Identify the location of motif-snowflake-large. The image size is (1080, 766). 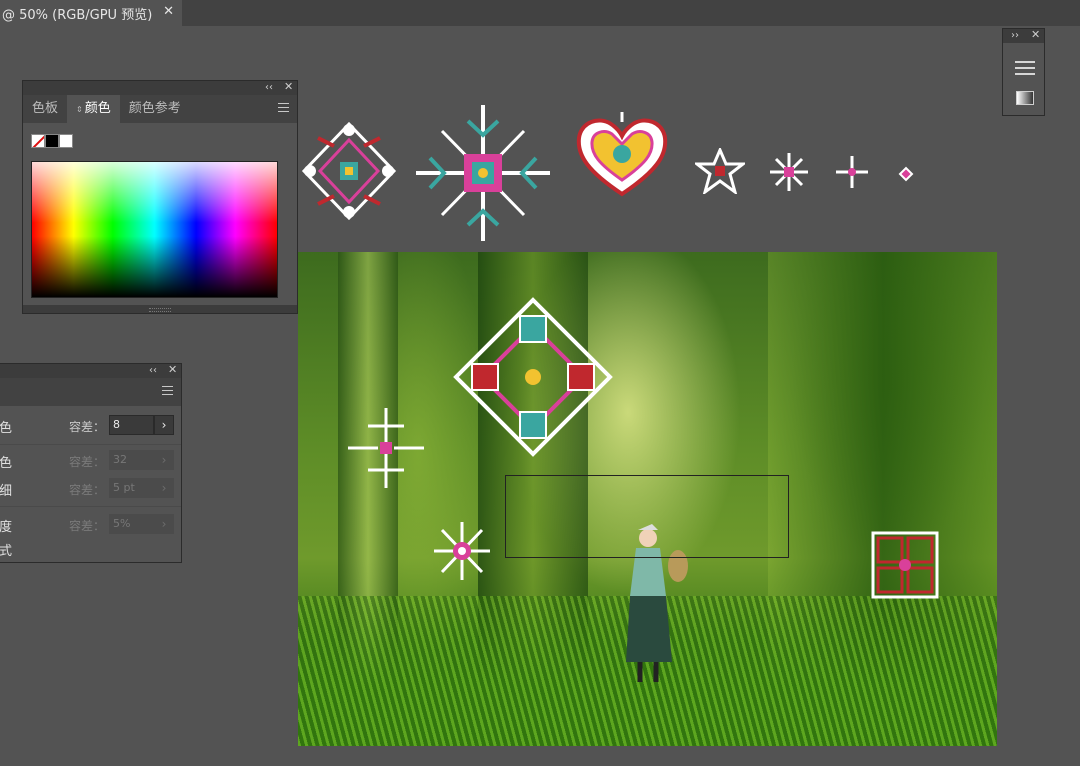
(483, 173).